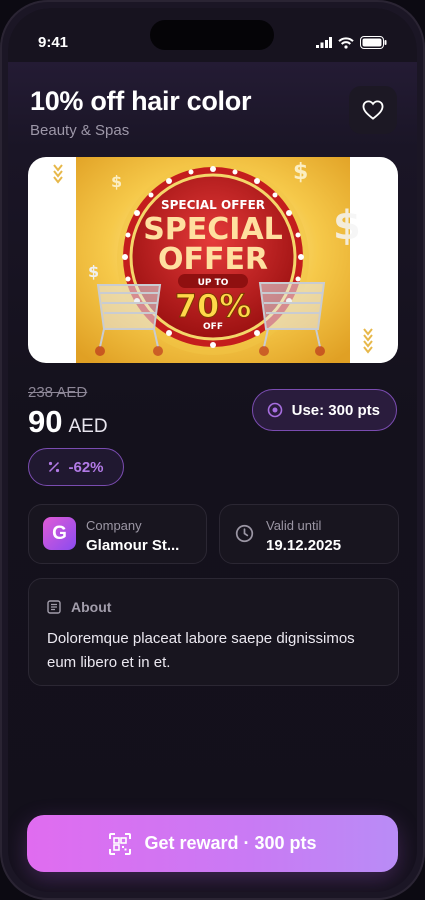 The image size is (425, 900). Describe the element at coordinates (58, 392) in the screenshot. I see `original-price: 238 AED` at that location.